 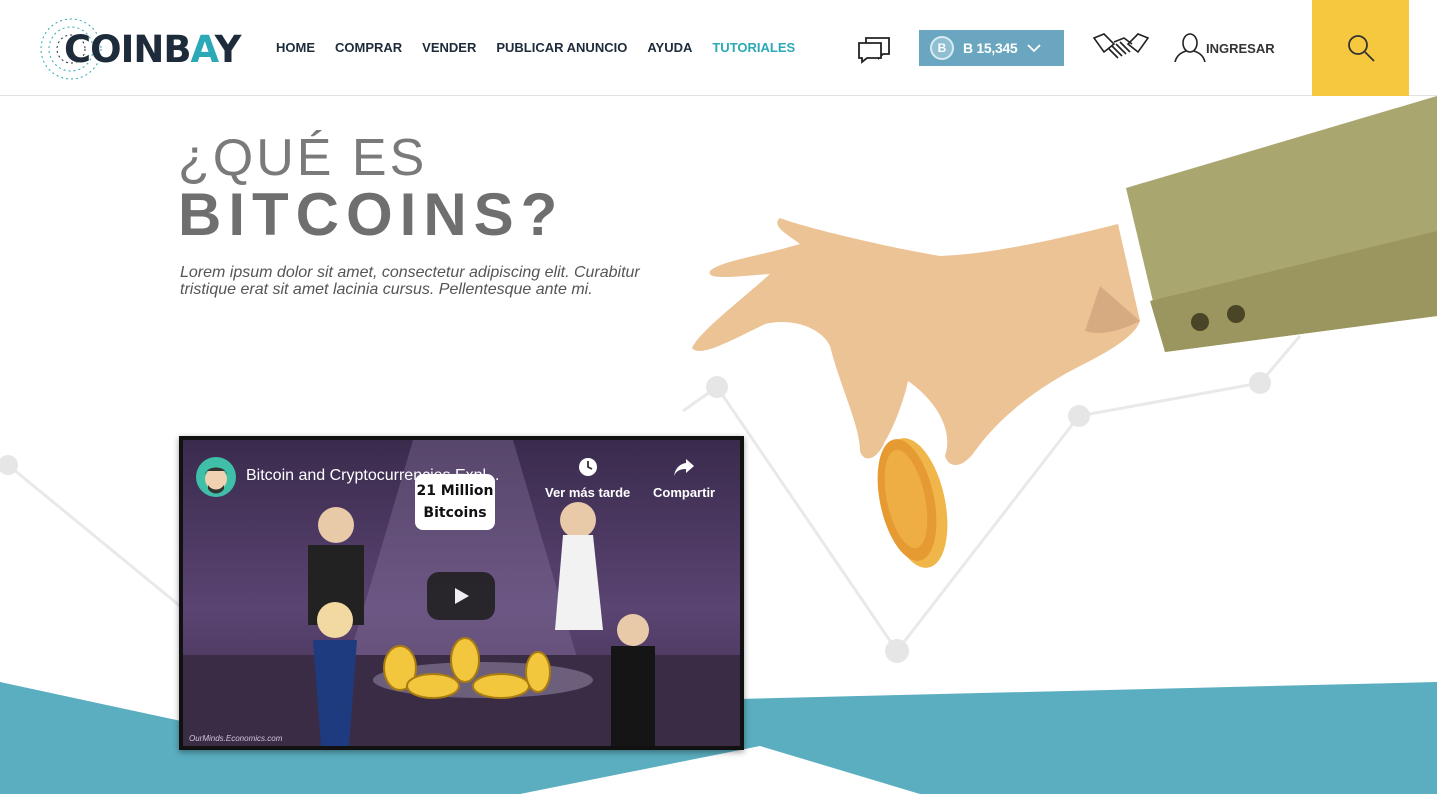 I want to click on video-watermark: OurMinds.Economics.com, so click(x=236, y=738).